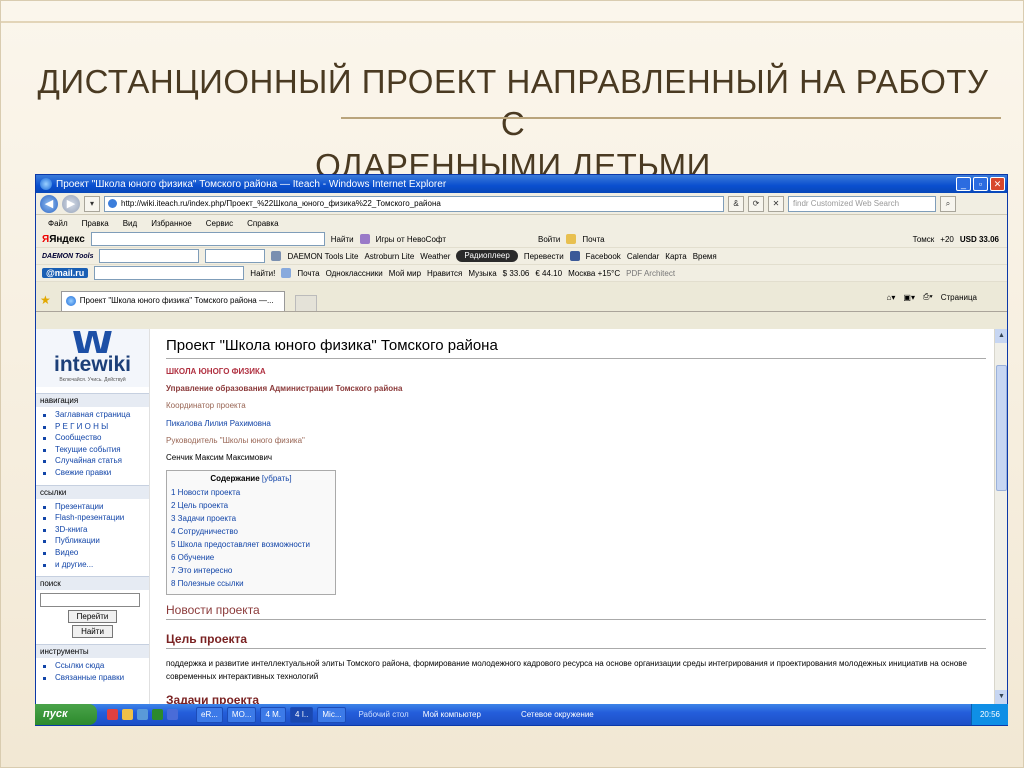  What do you see at coordinates (251, 557) in the screenshot?
I see `toc-item: 6 Обучение` at bounding box center [251, 557].